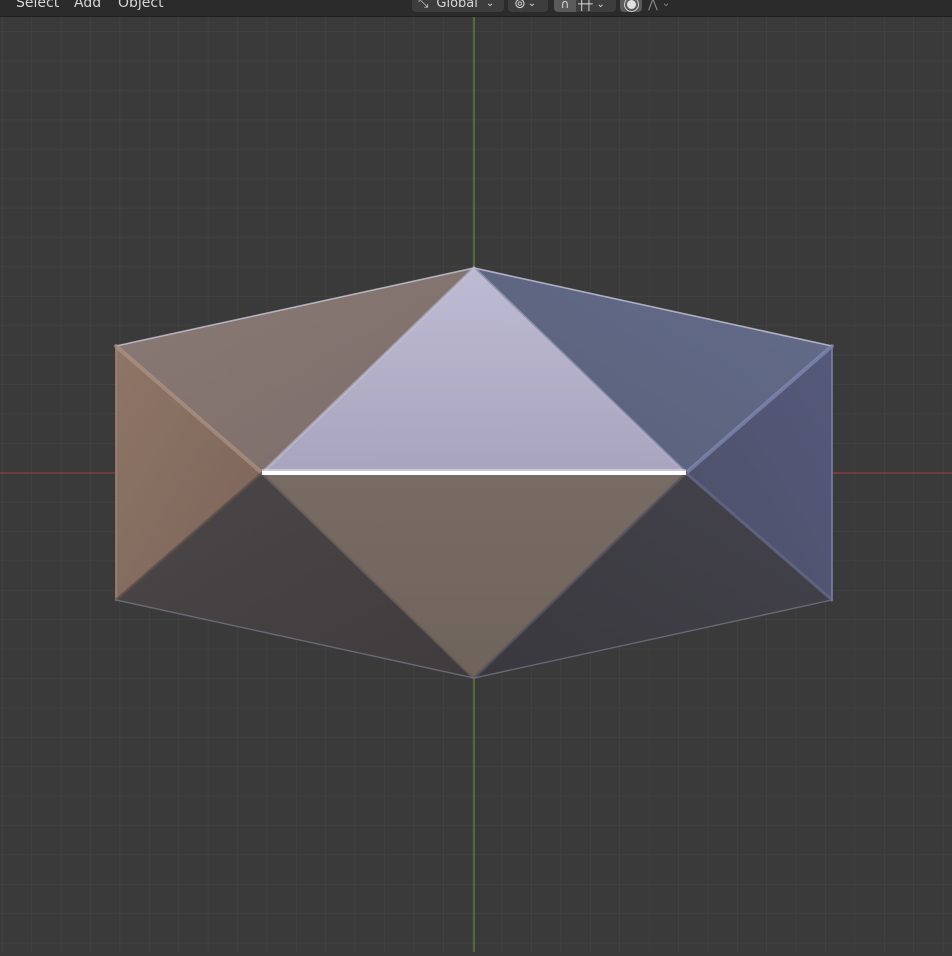  Describe the element at coordinates (37, 5) in the screenshot. I see `menu-select: Select` at that location.